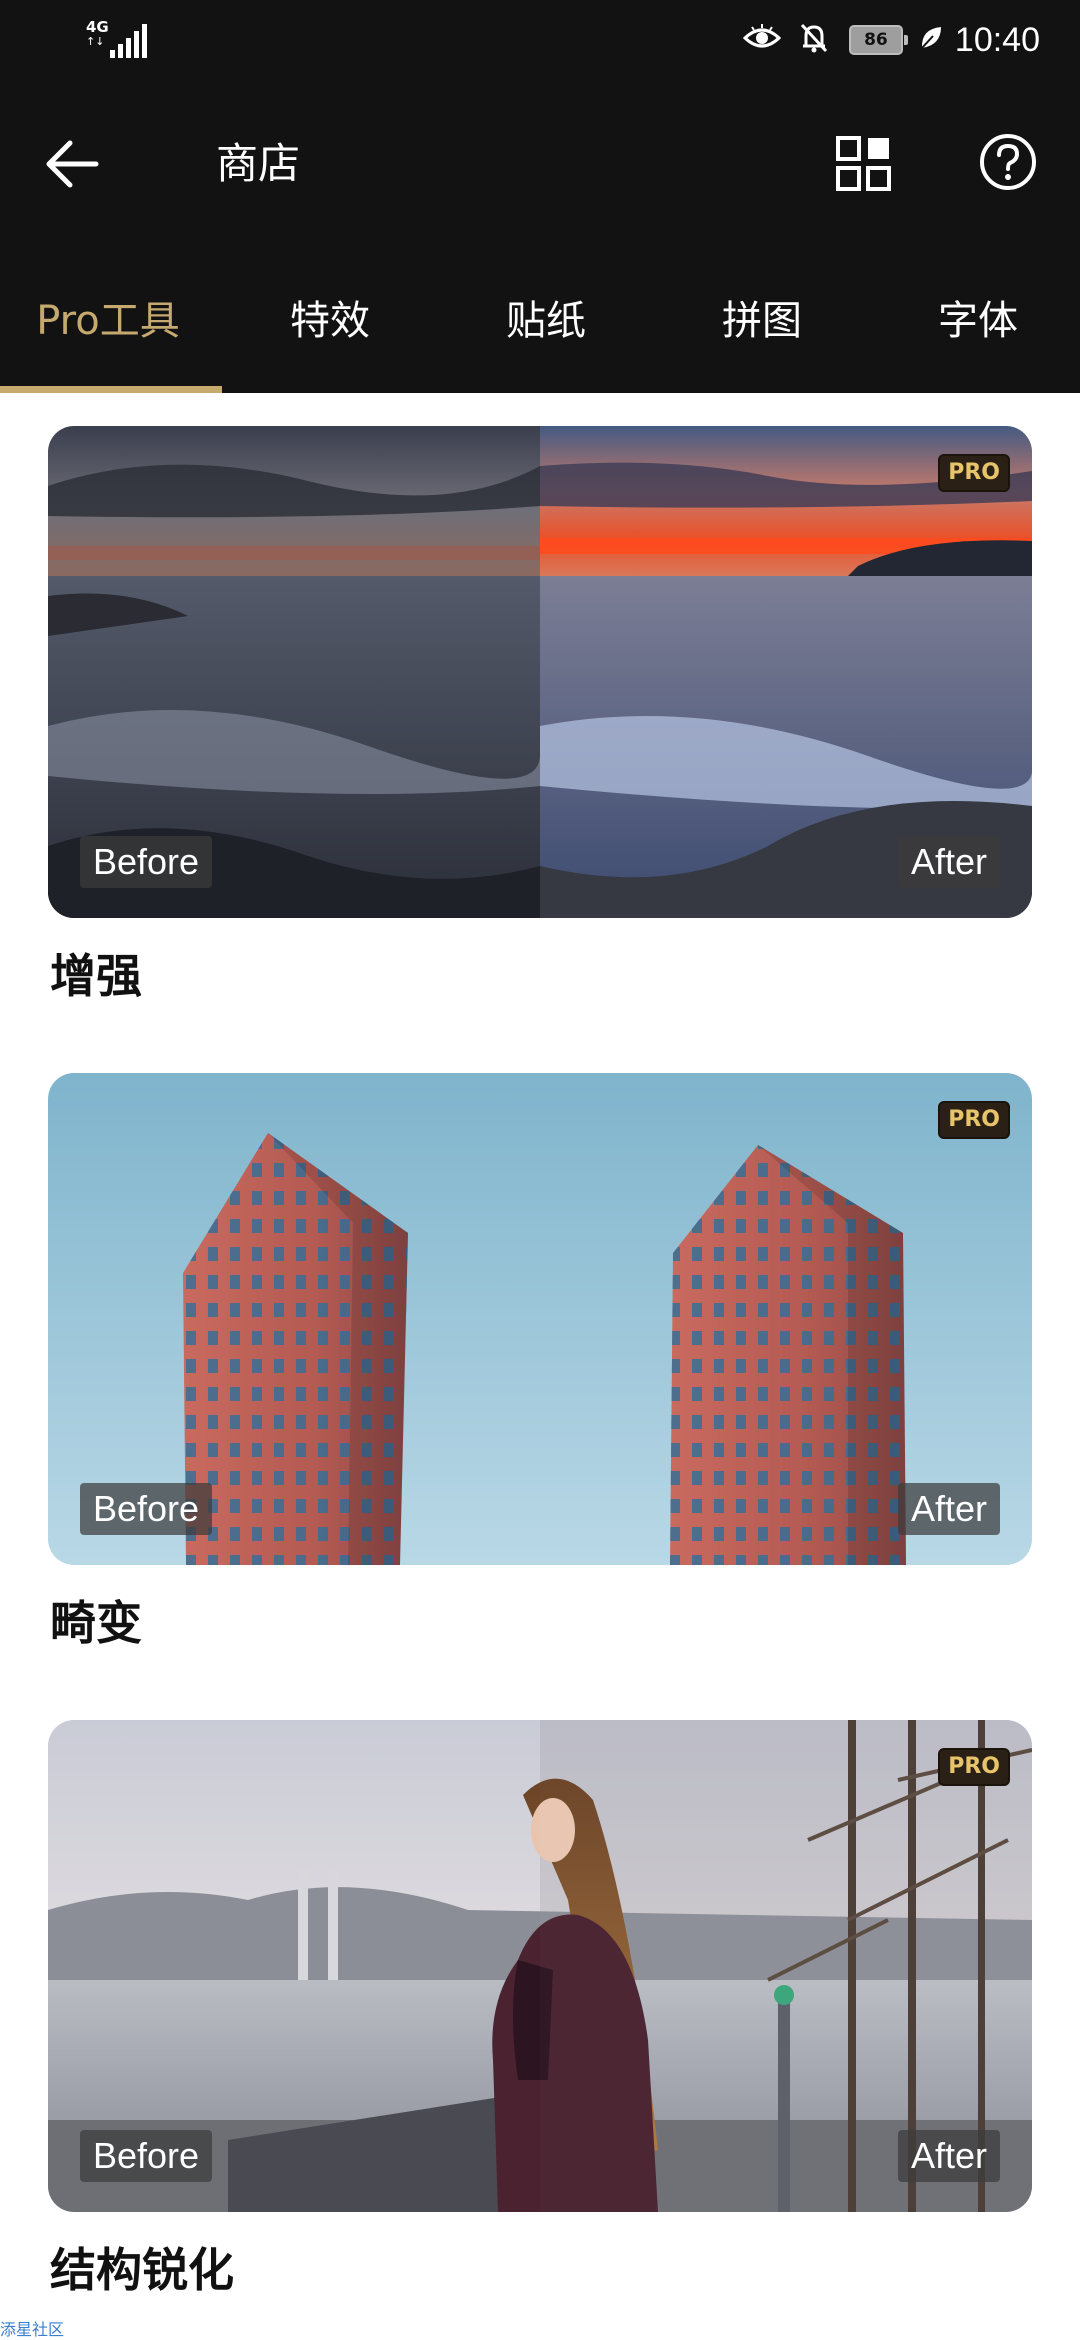 This screenshot has width=1080, height=2340. I want to click on watermark-text: 添星社区, so click(32, 2329).